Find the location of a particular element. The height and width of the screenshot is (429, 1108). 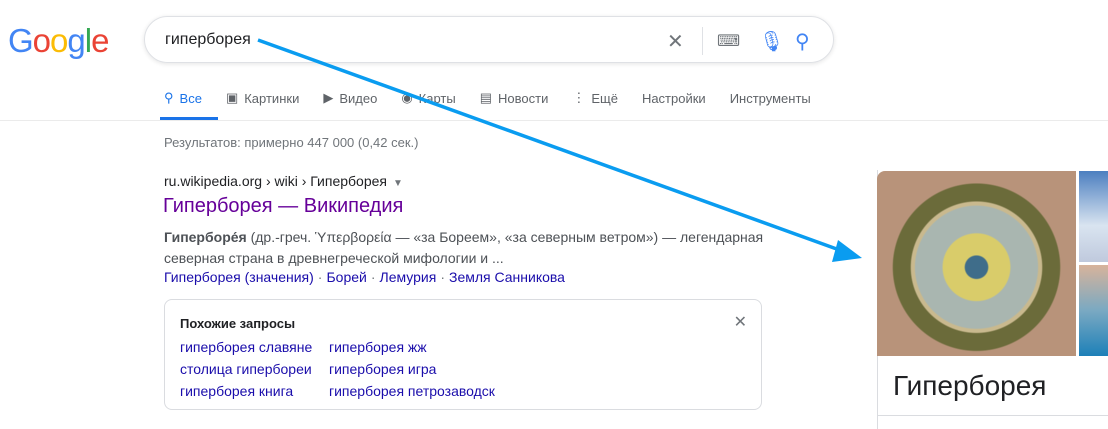

more-icon: ⋮ is located at coordinates (579, 97).